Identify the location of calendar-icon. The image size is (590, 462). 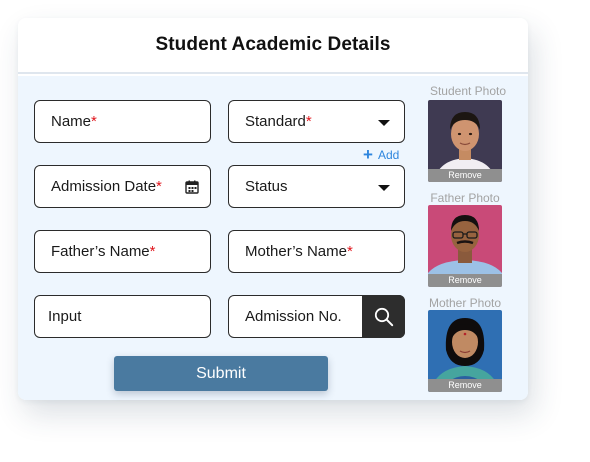
(192, 187).